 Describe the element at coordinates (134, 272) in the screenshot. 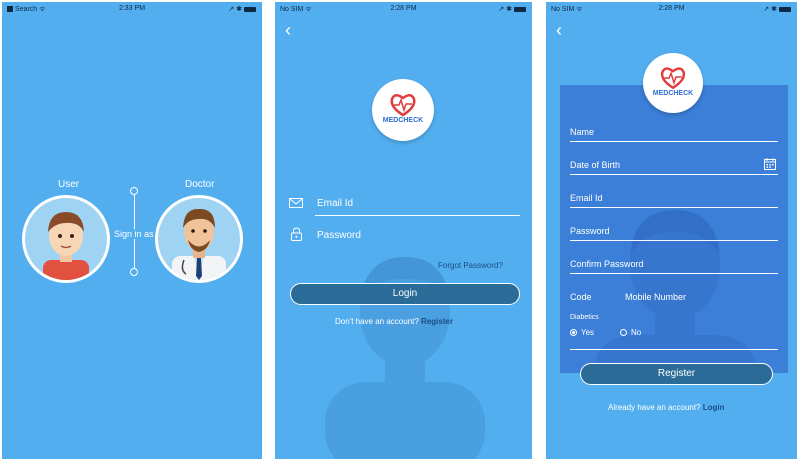

I see `connector-dot-bottom` at that location.